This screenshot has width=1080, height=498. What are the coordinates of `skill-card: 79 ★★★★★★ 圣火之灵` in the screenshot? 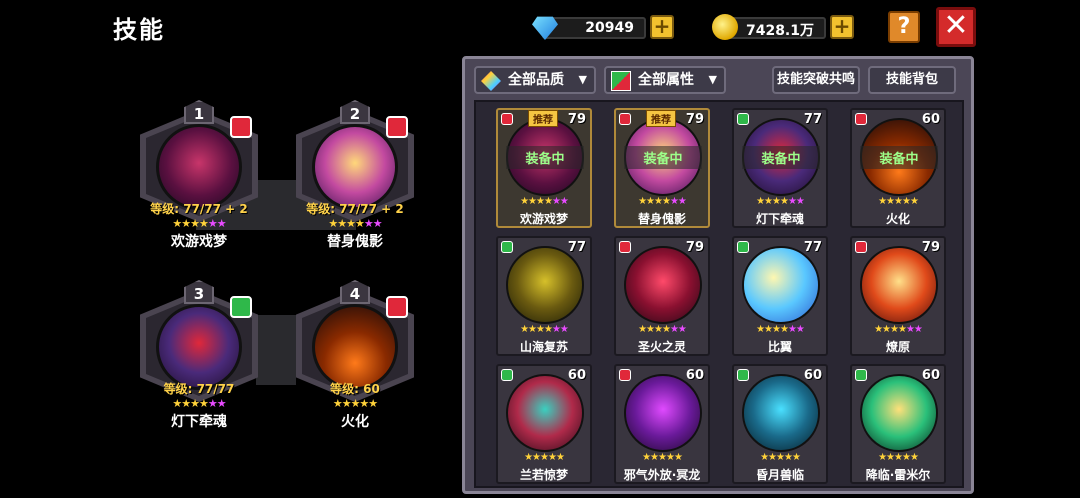 It's located at (662, 296).